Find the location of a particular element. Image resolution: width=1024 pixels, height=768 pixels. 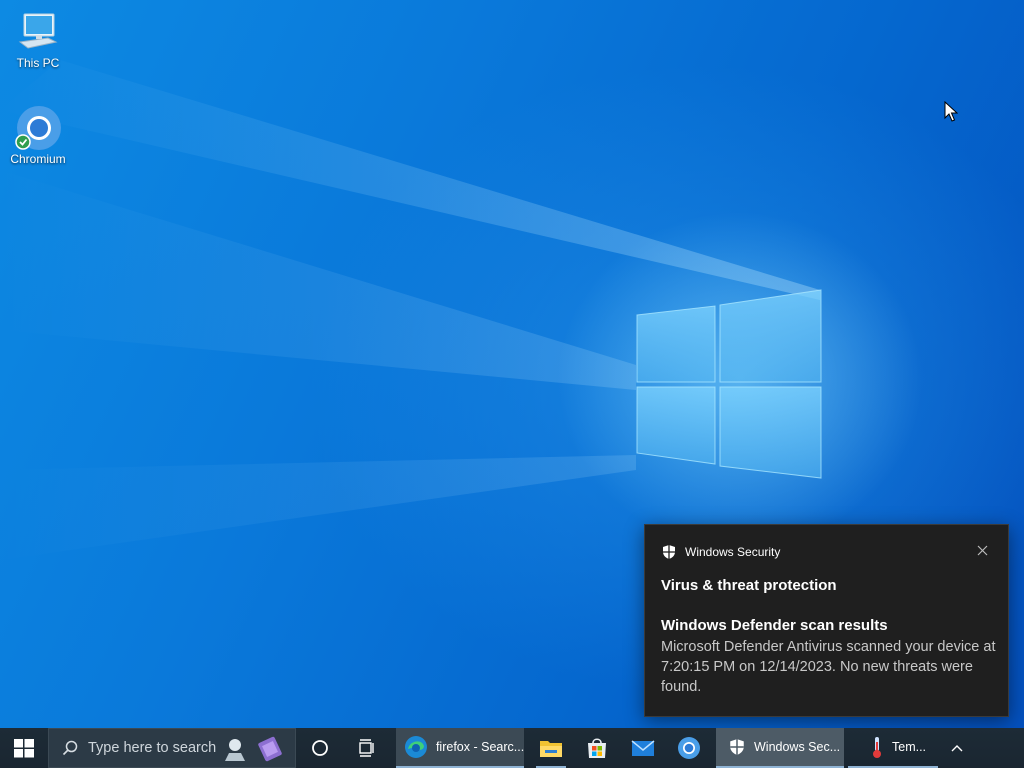

close-icon is located at coordinates (982, 550).